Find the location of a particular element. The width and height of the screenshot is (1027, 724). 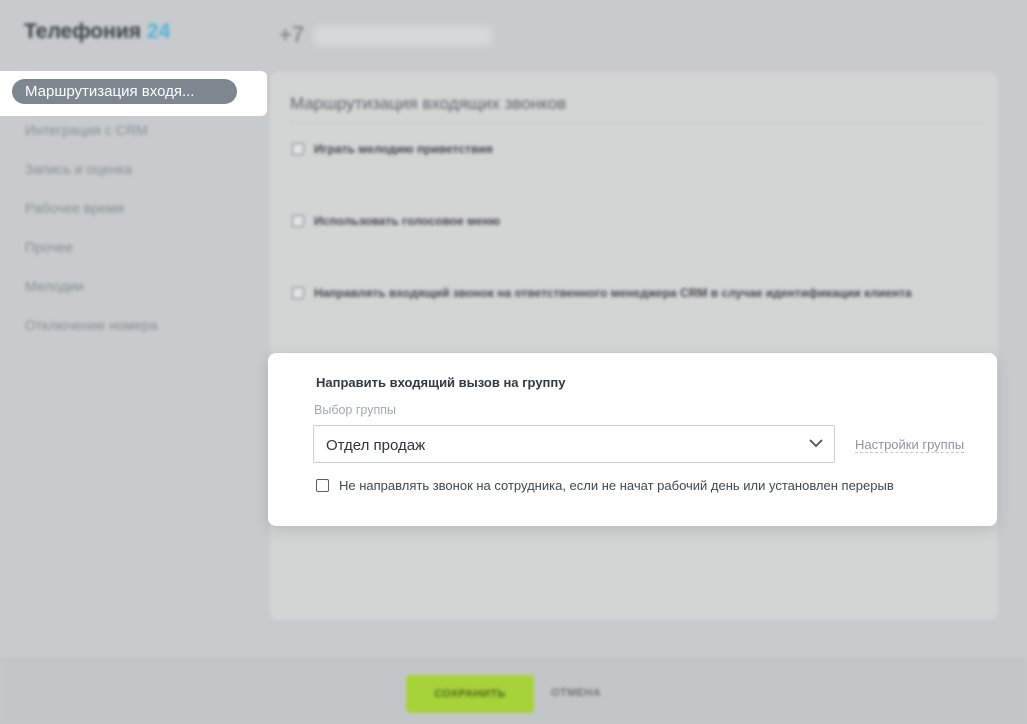

sidebar-item-melodies: Мелодии is located at coordinates (54, 286).